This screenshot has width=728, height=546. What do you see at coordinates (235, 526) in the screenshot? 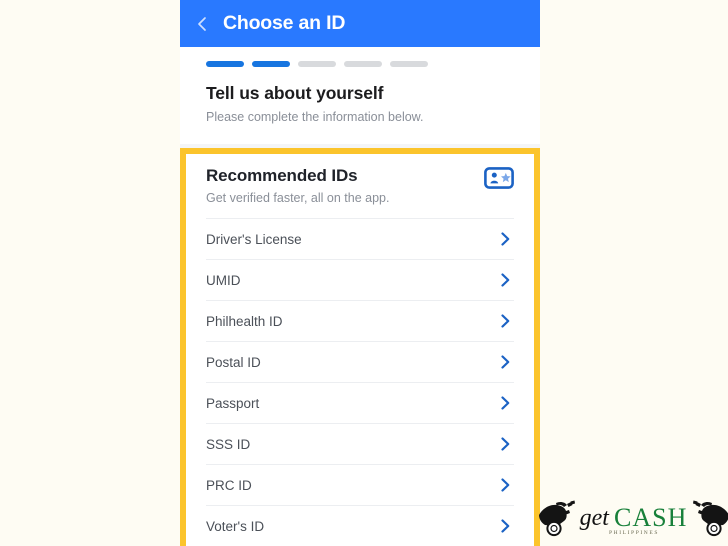
I see `id-label: Voter's ID` at bounding box center [235, 526].